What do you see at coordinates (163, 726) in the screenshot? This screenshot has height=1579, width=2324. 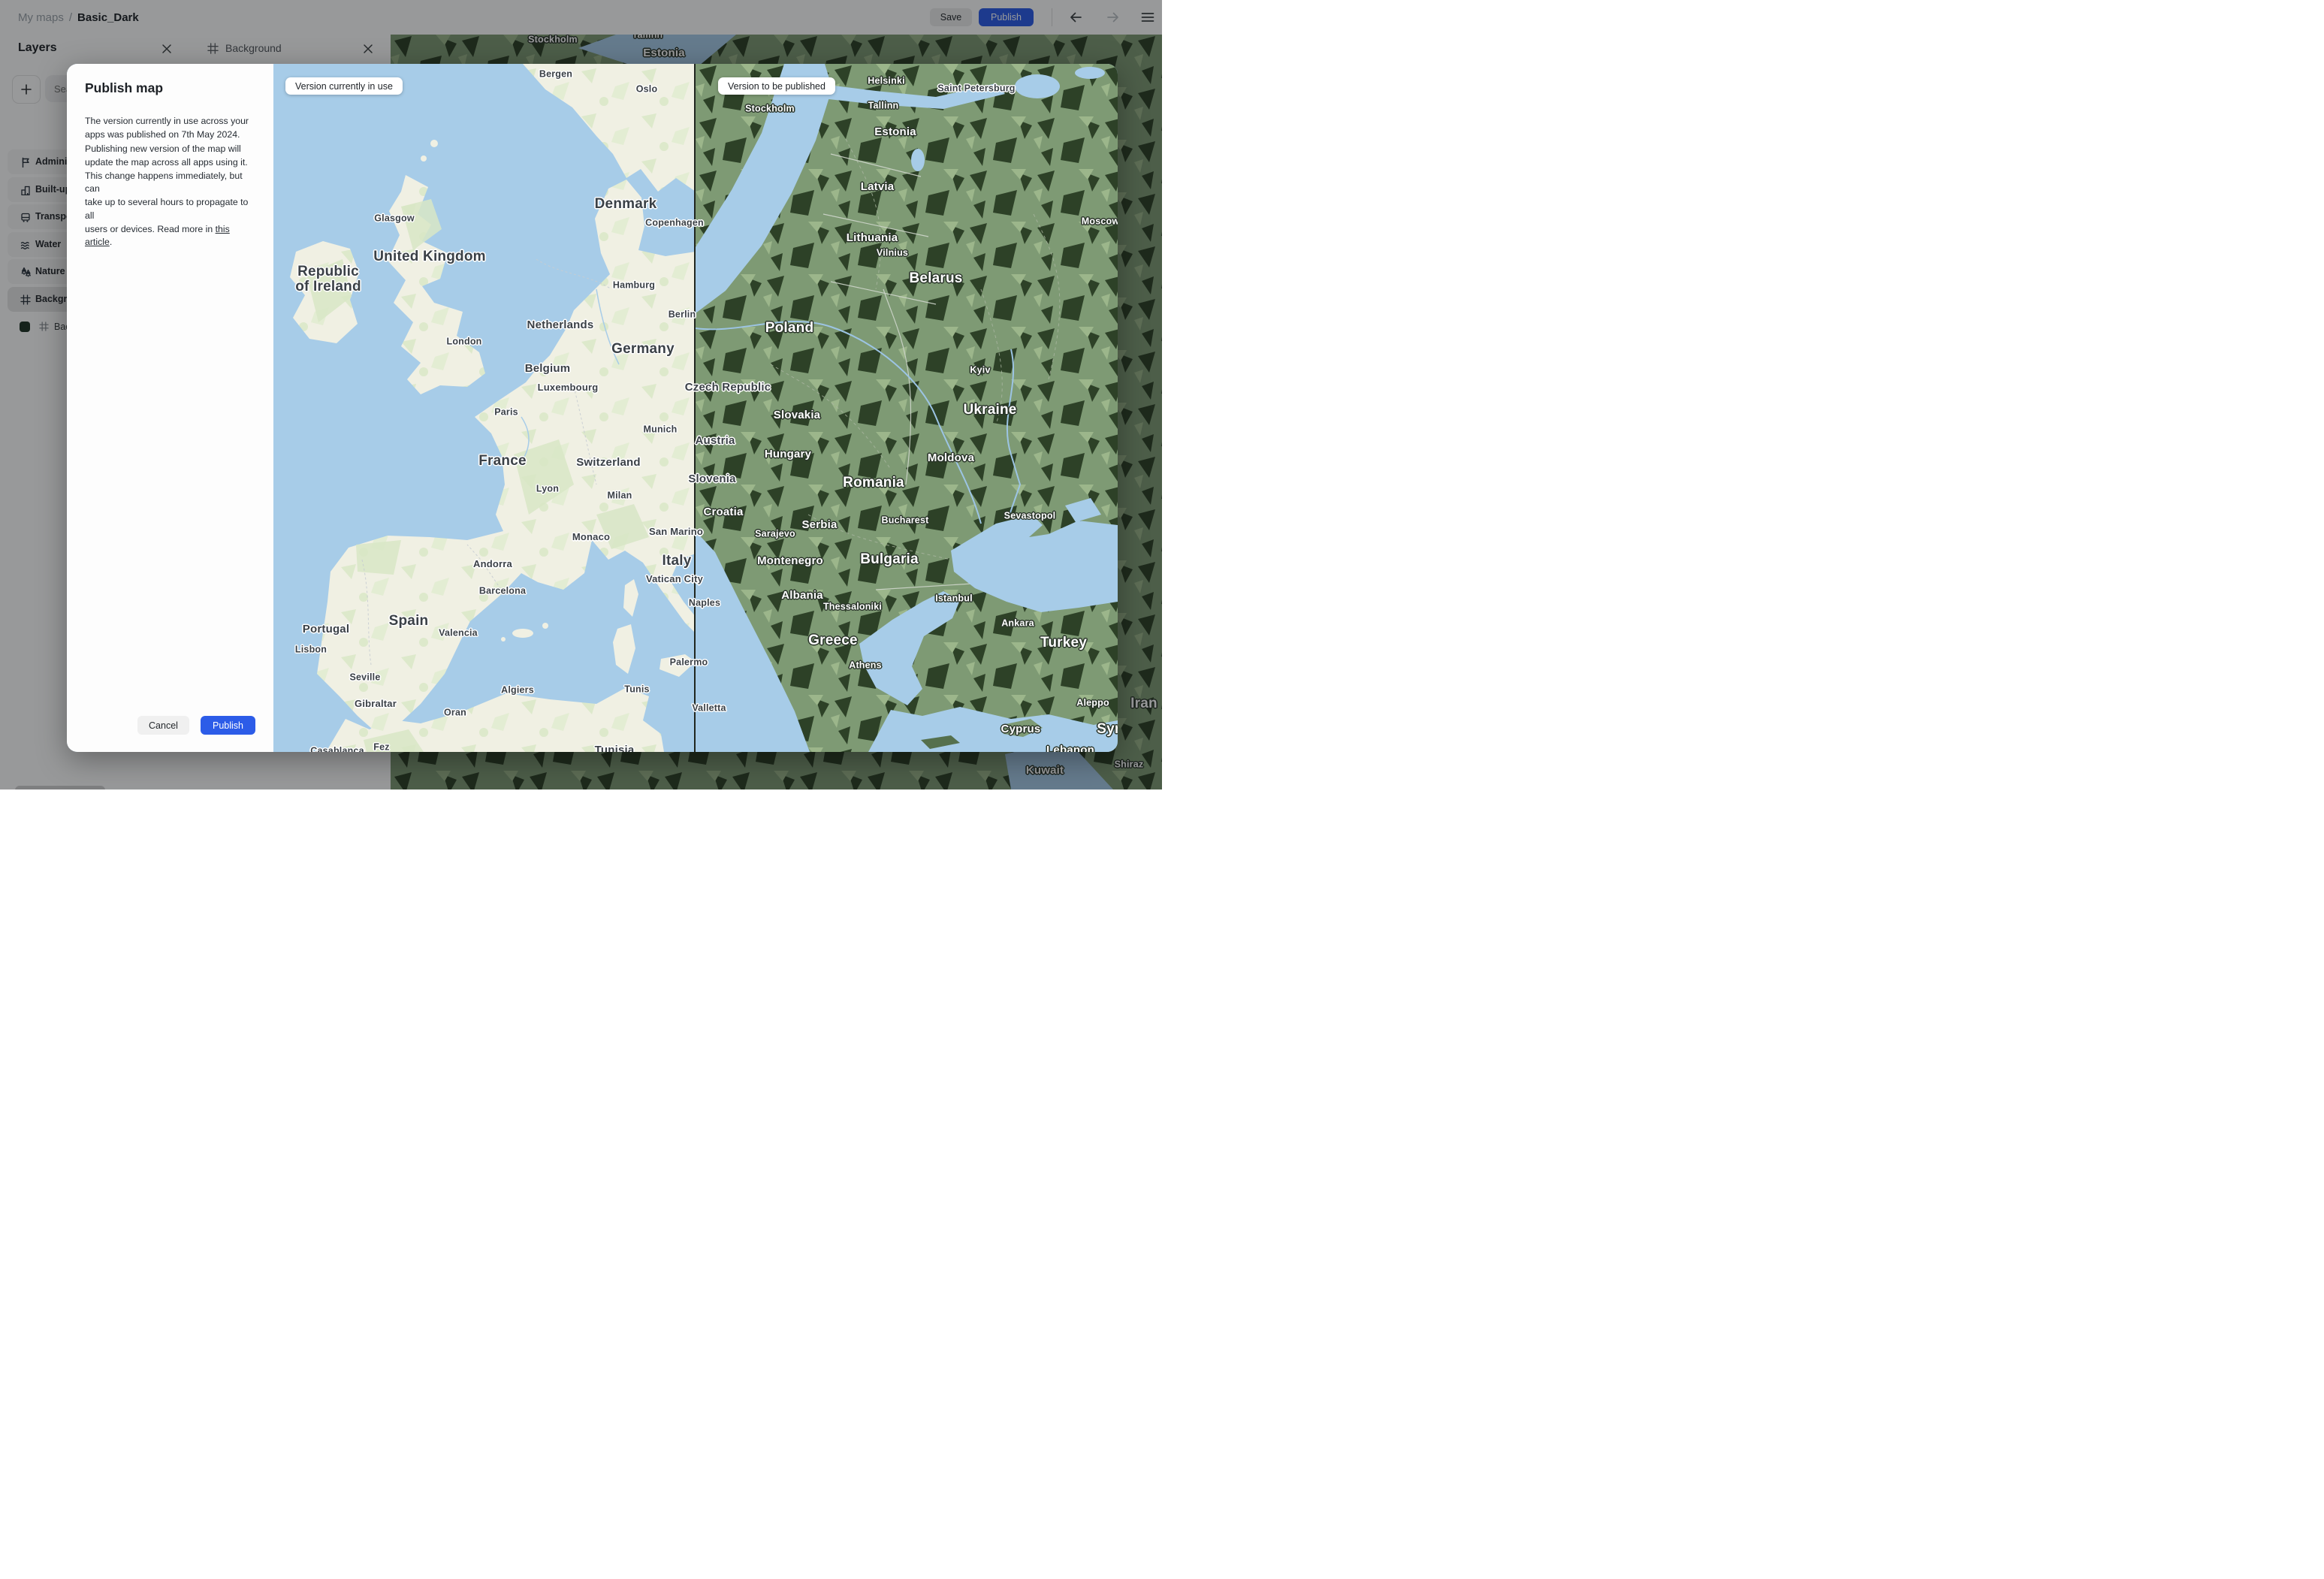 I see `cancel-button: Cancel` at bounding box center [163, 726].